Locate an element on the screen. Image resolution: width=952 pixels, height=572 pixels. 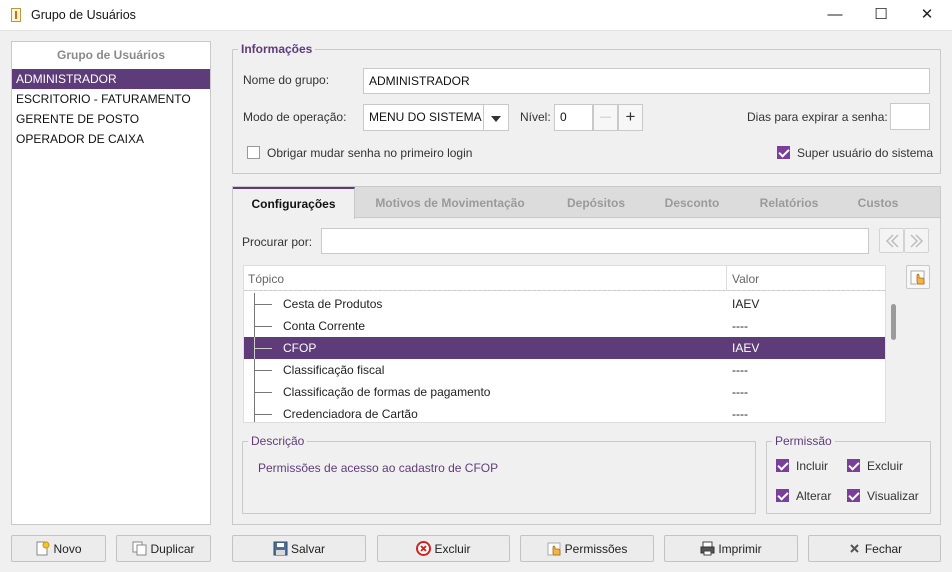
row-topic: Classificação de formas de pagamento is located at coordinates (387, 392).